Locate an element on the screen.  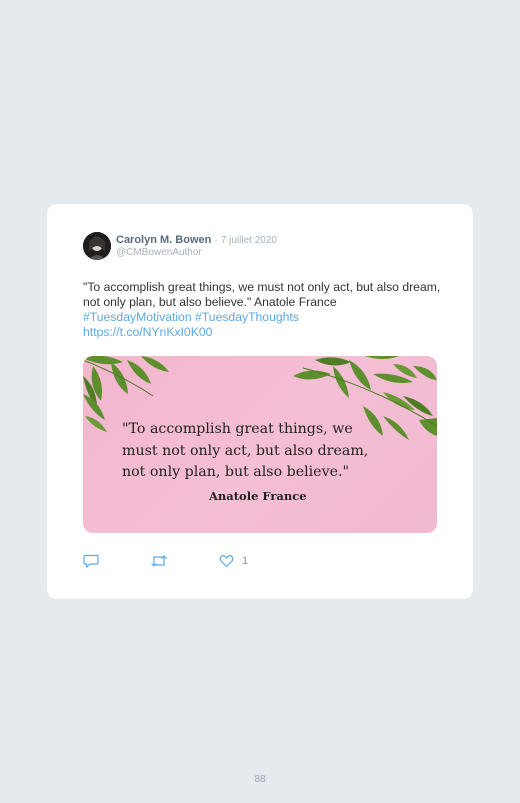
like-count: 1 is located at coordinates (245, 561).